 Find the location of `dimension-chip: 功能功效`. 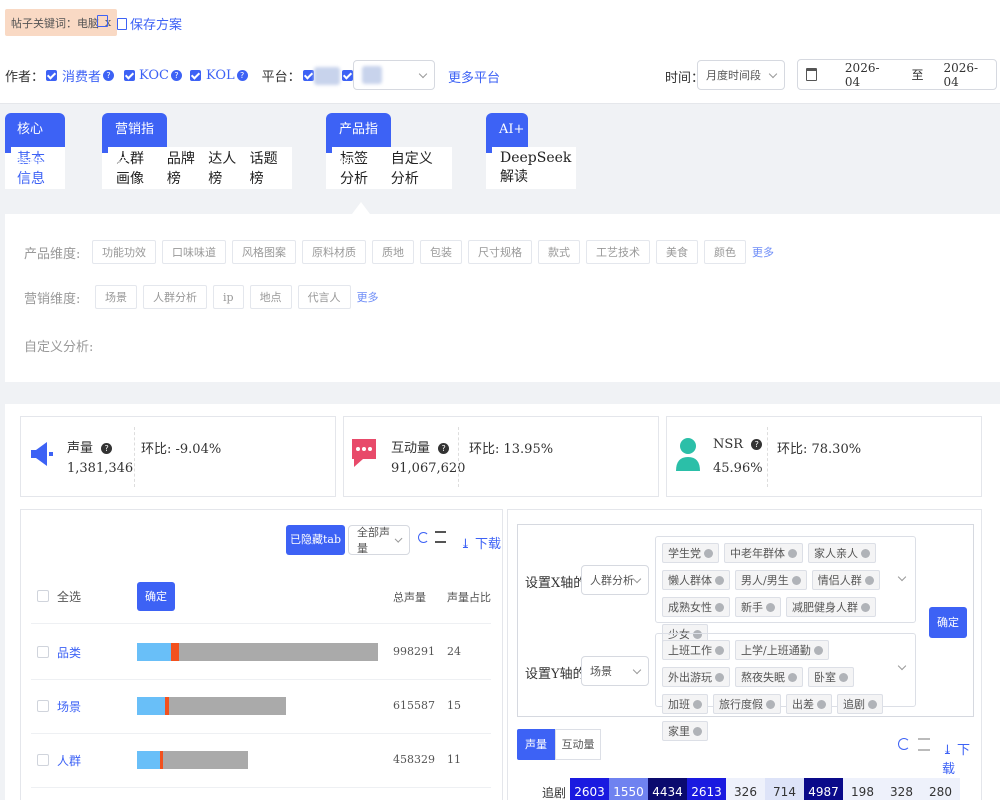

dimension-chip: 功能功效 is located at coordinates (124, 252).